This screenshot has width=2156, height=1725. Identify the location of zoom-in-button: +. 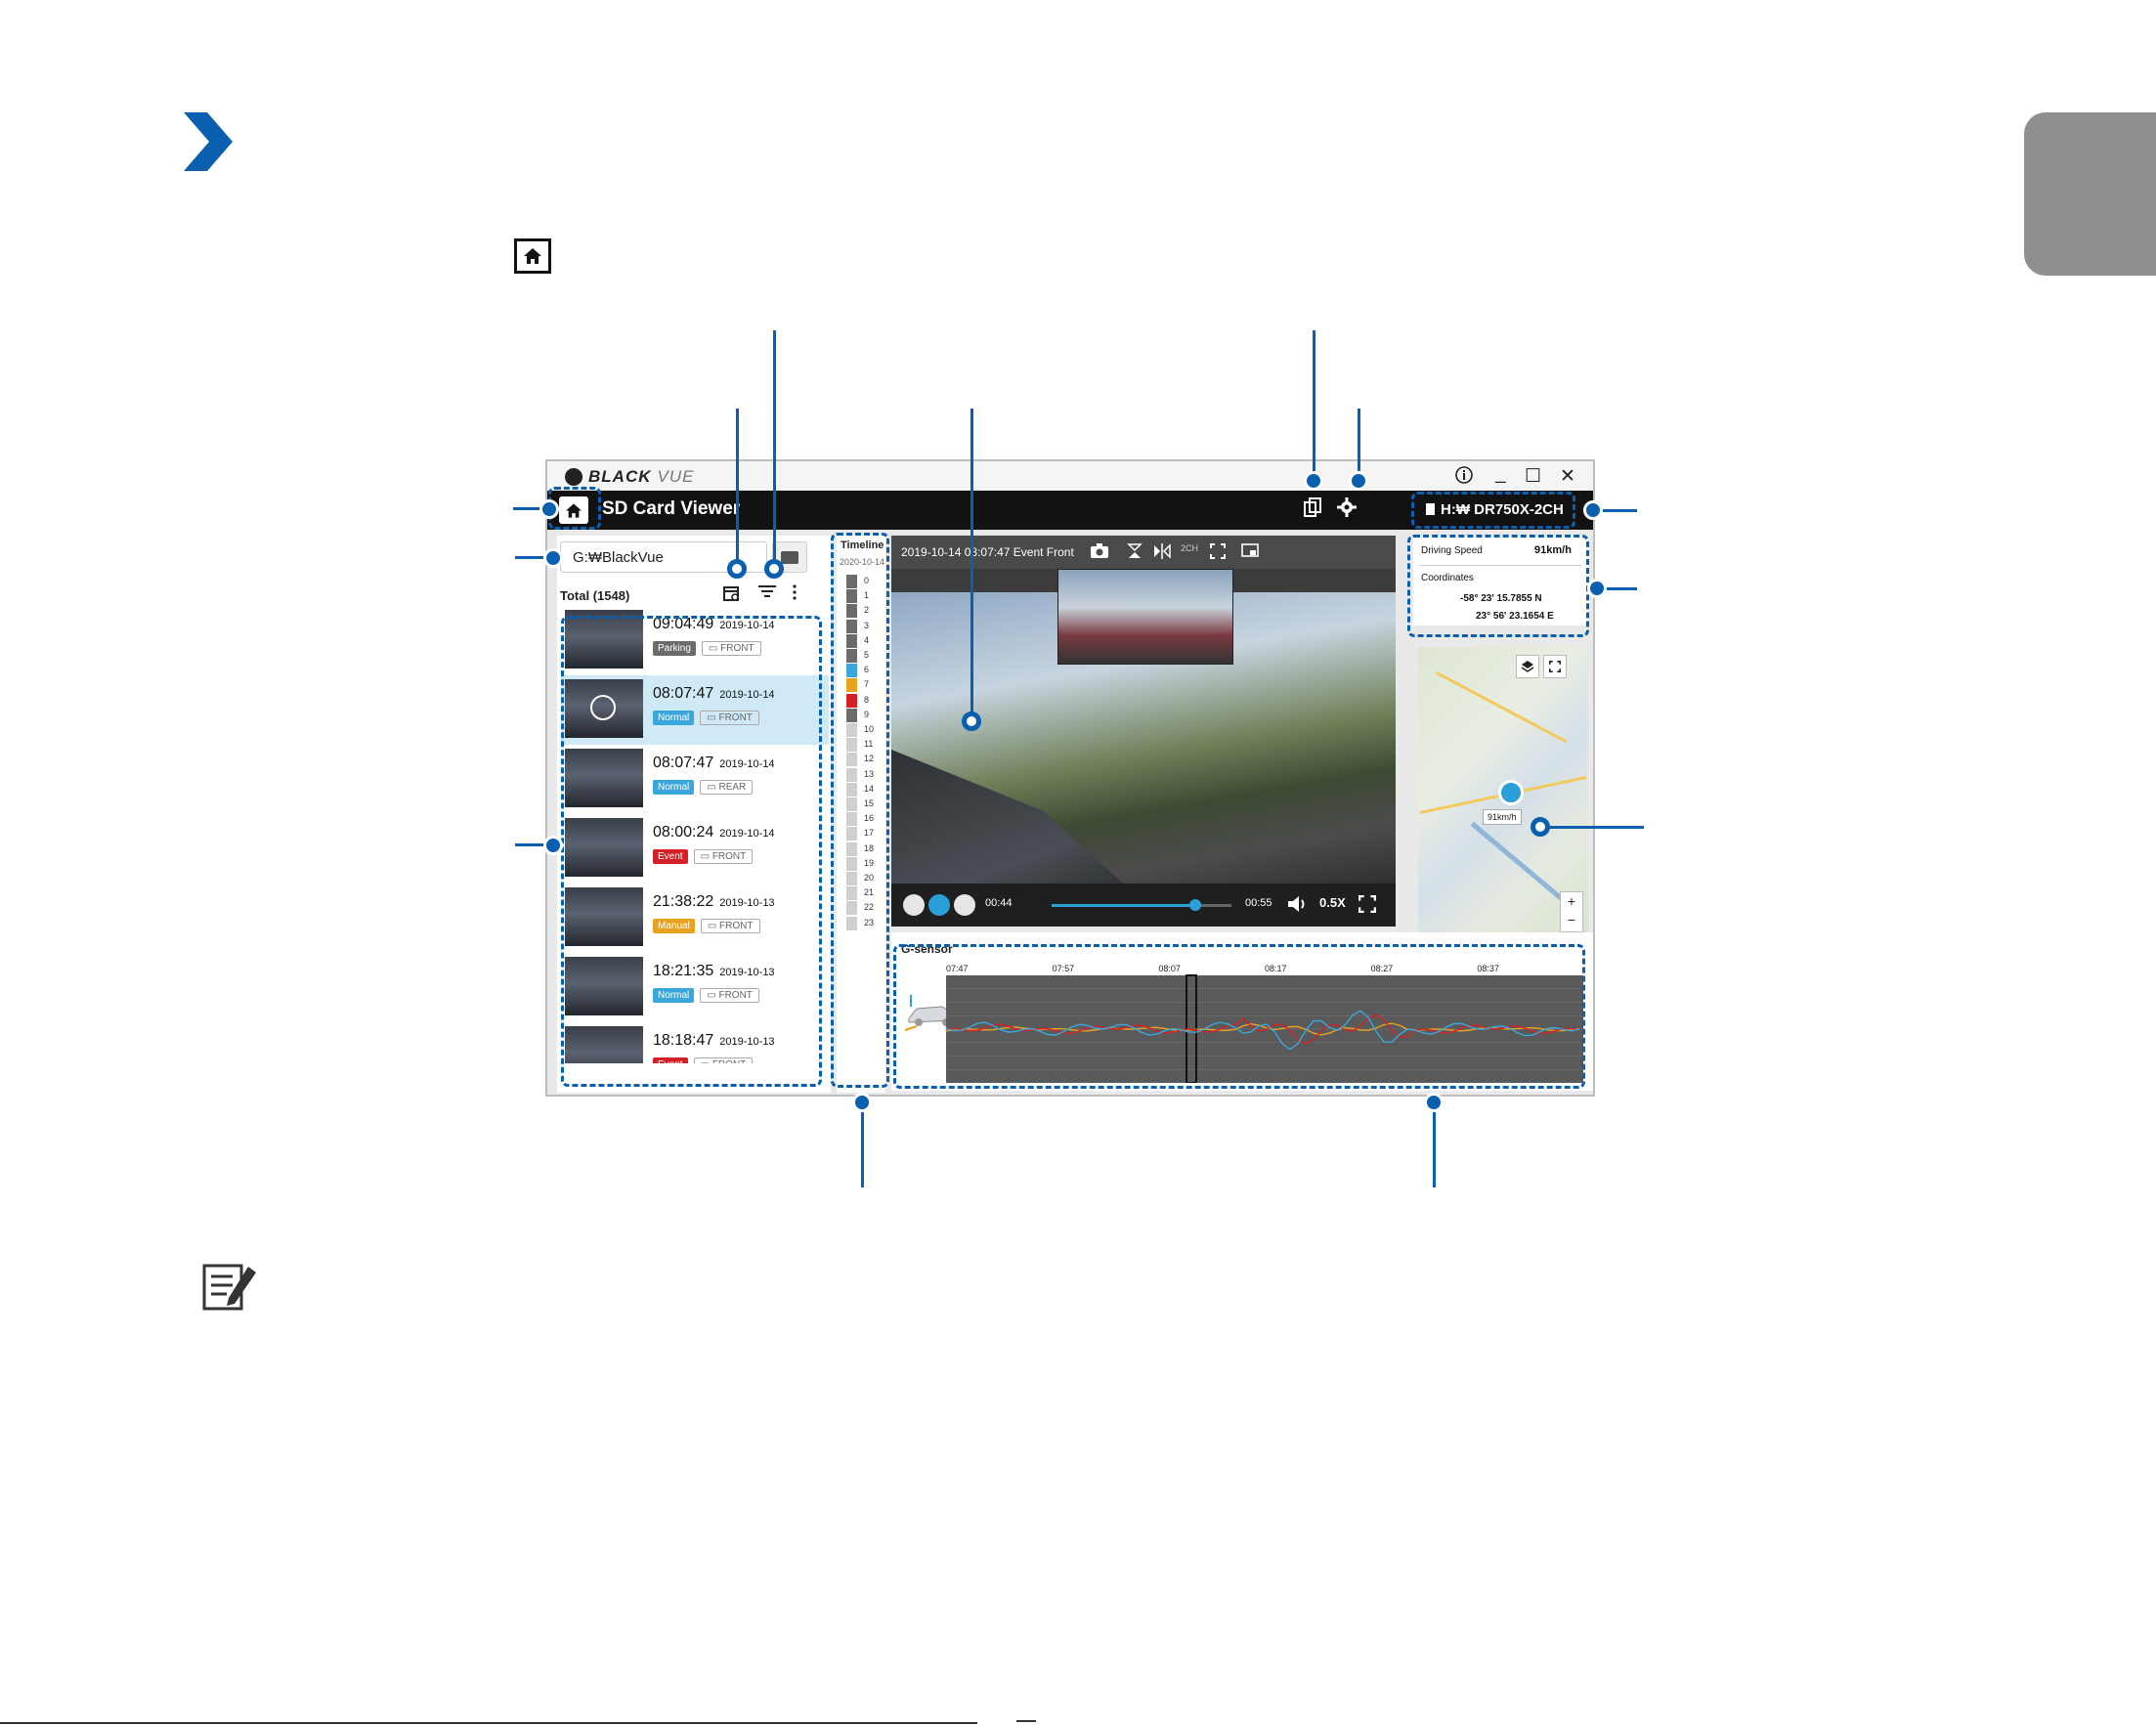
(1571, 902).